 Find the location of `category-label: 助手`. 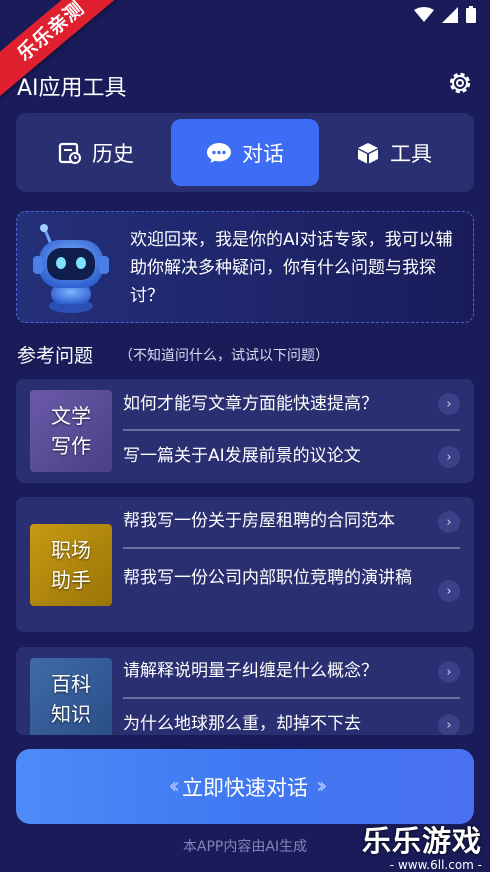

category-label: 助手 is located at coordinates (71, 580).